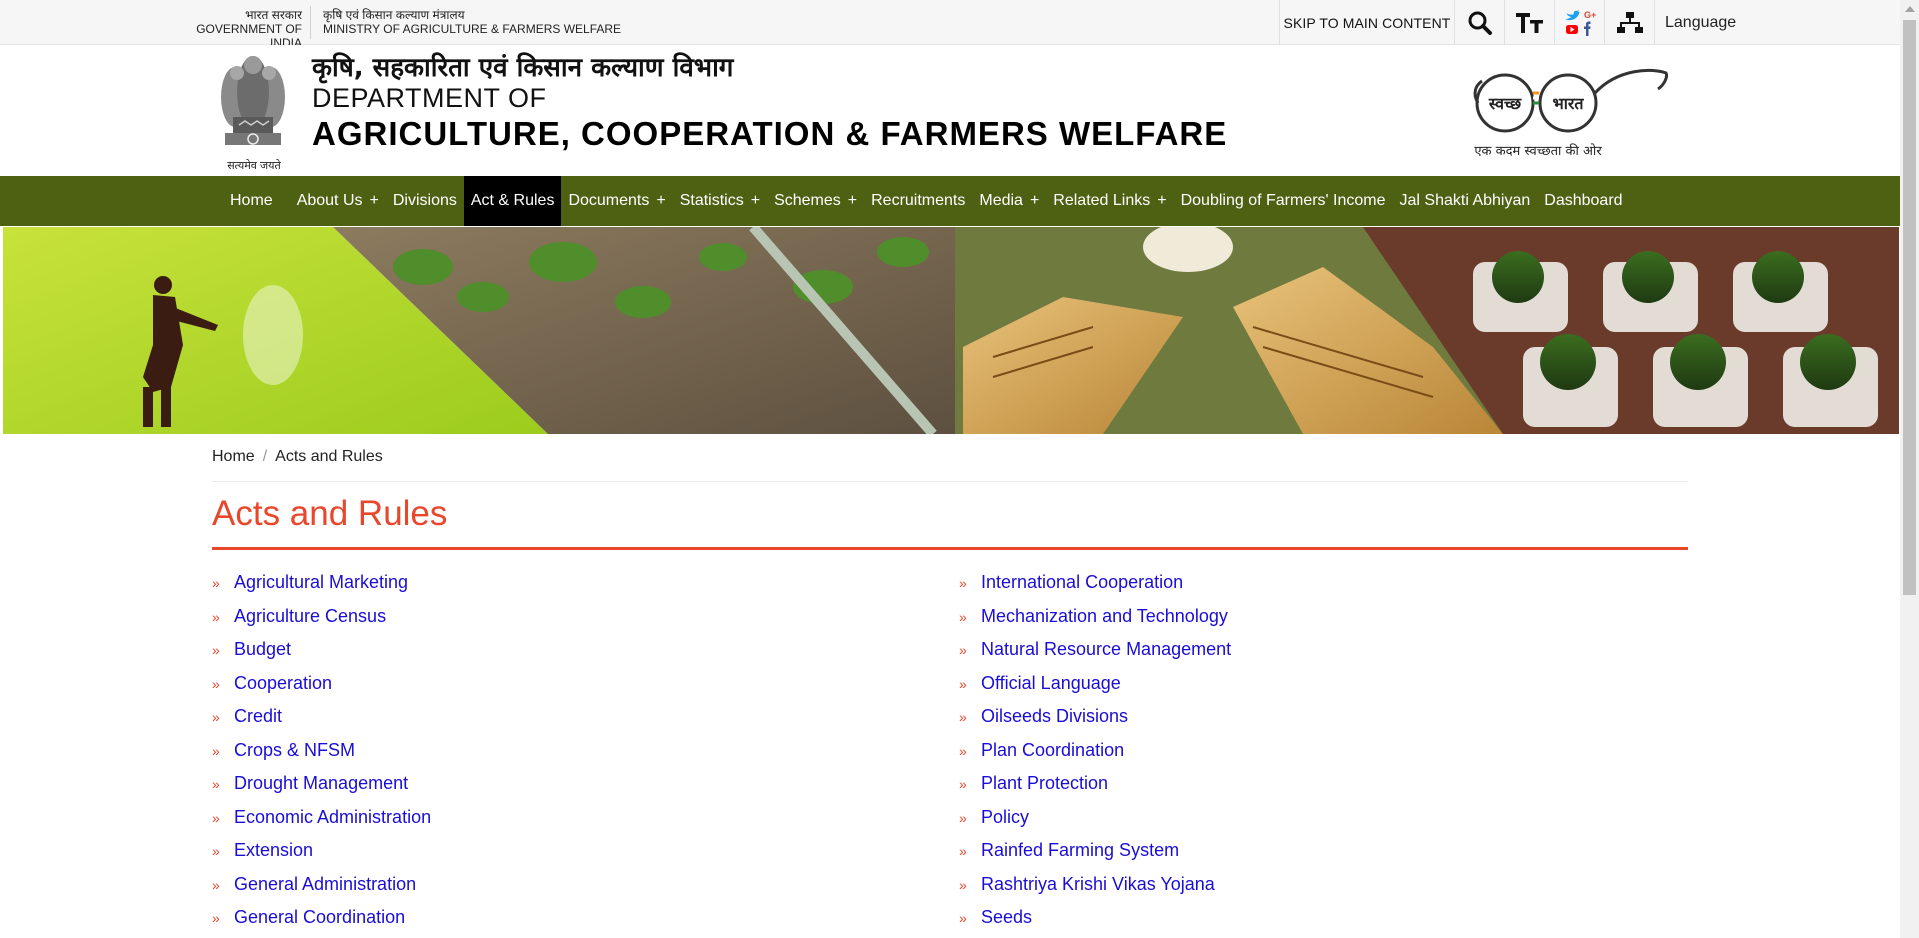  Describe the element at coordinates (1102, 200) in the screenshot. I see `nav-item-label: Related Links` at that location.